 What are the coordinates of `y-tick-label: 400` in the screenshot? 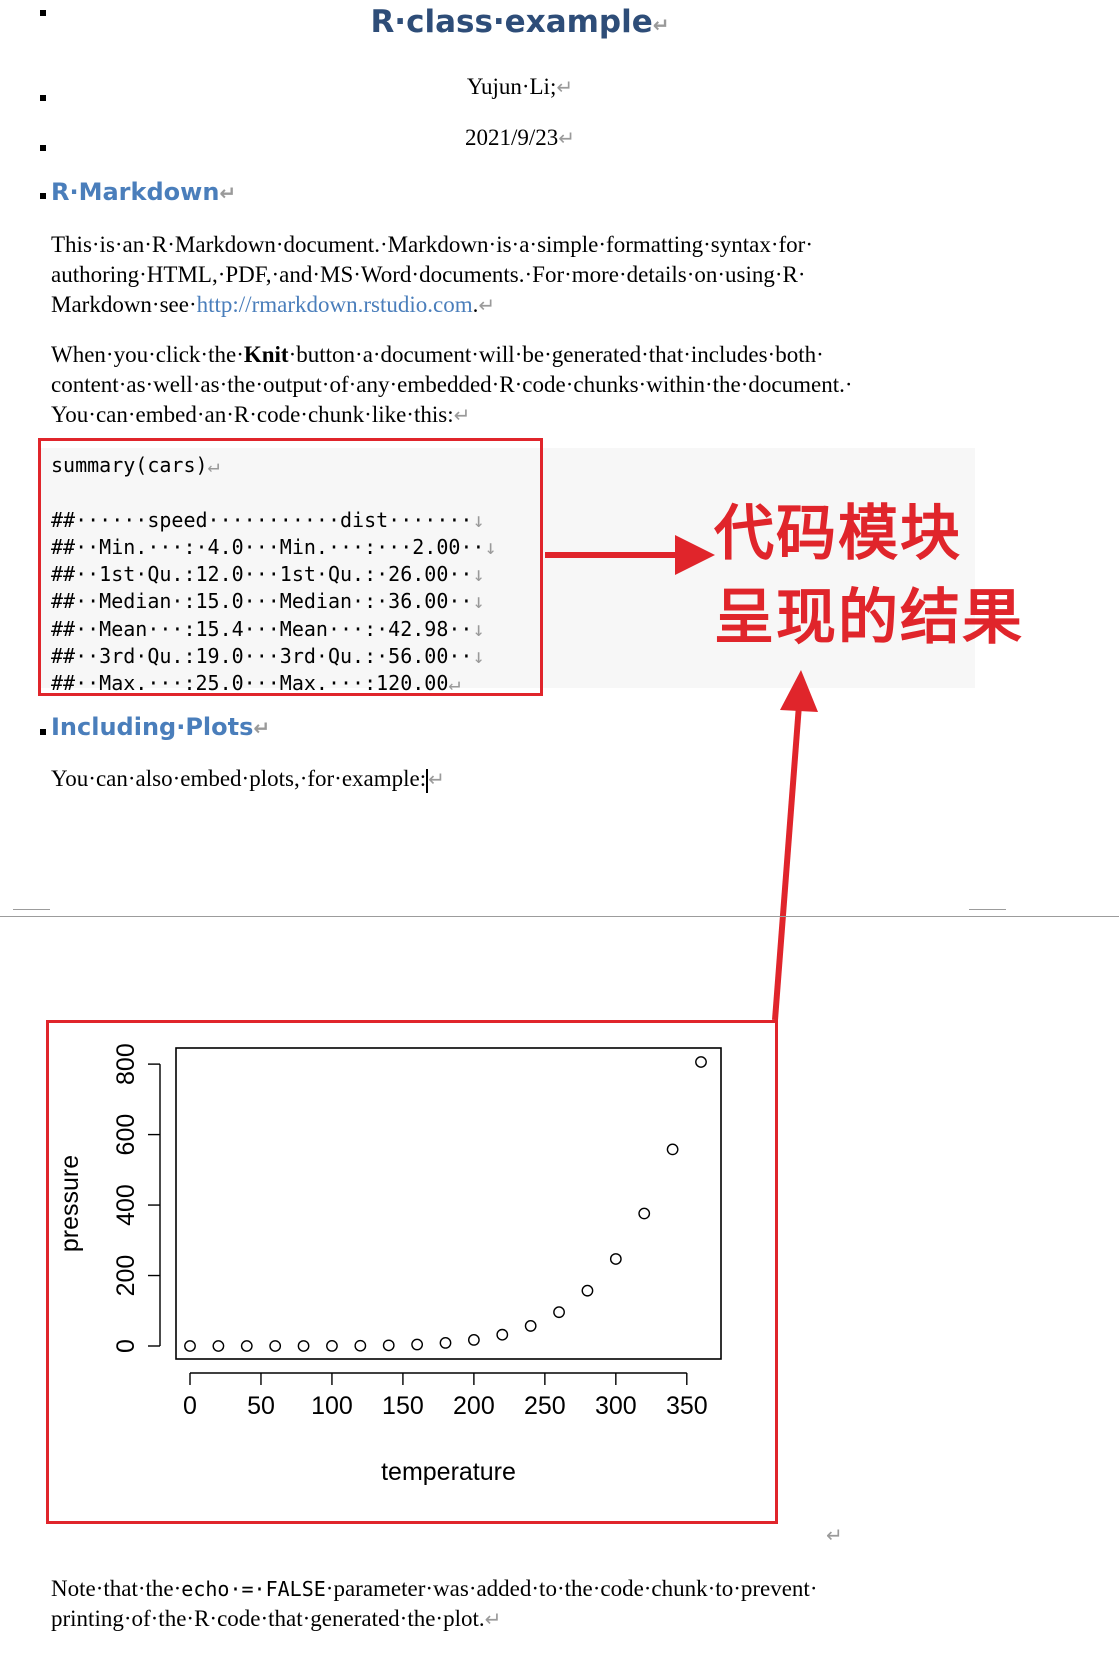 It's located at (126, 1205).